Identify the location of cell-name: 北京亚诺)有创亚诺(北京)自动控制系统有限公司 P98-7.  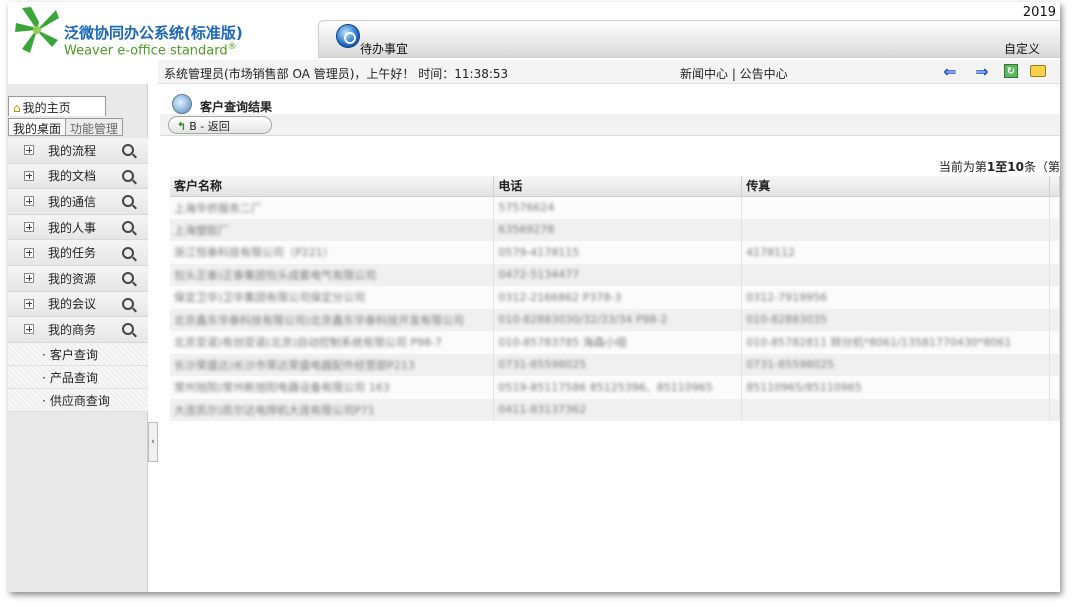
(332, 342).